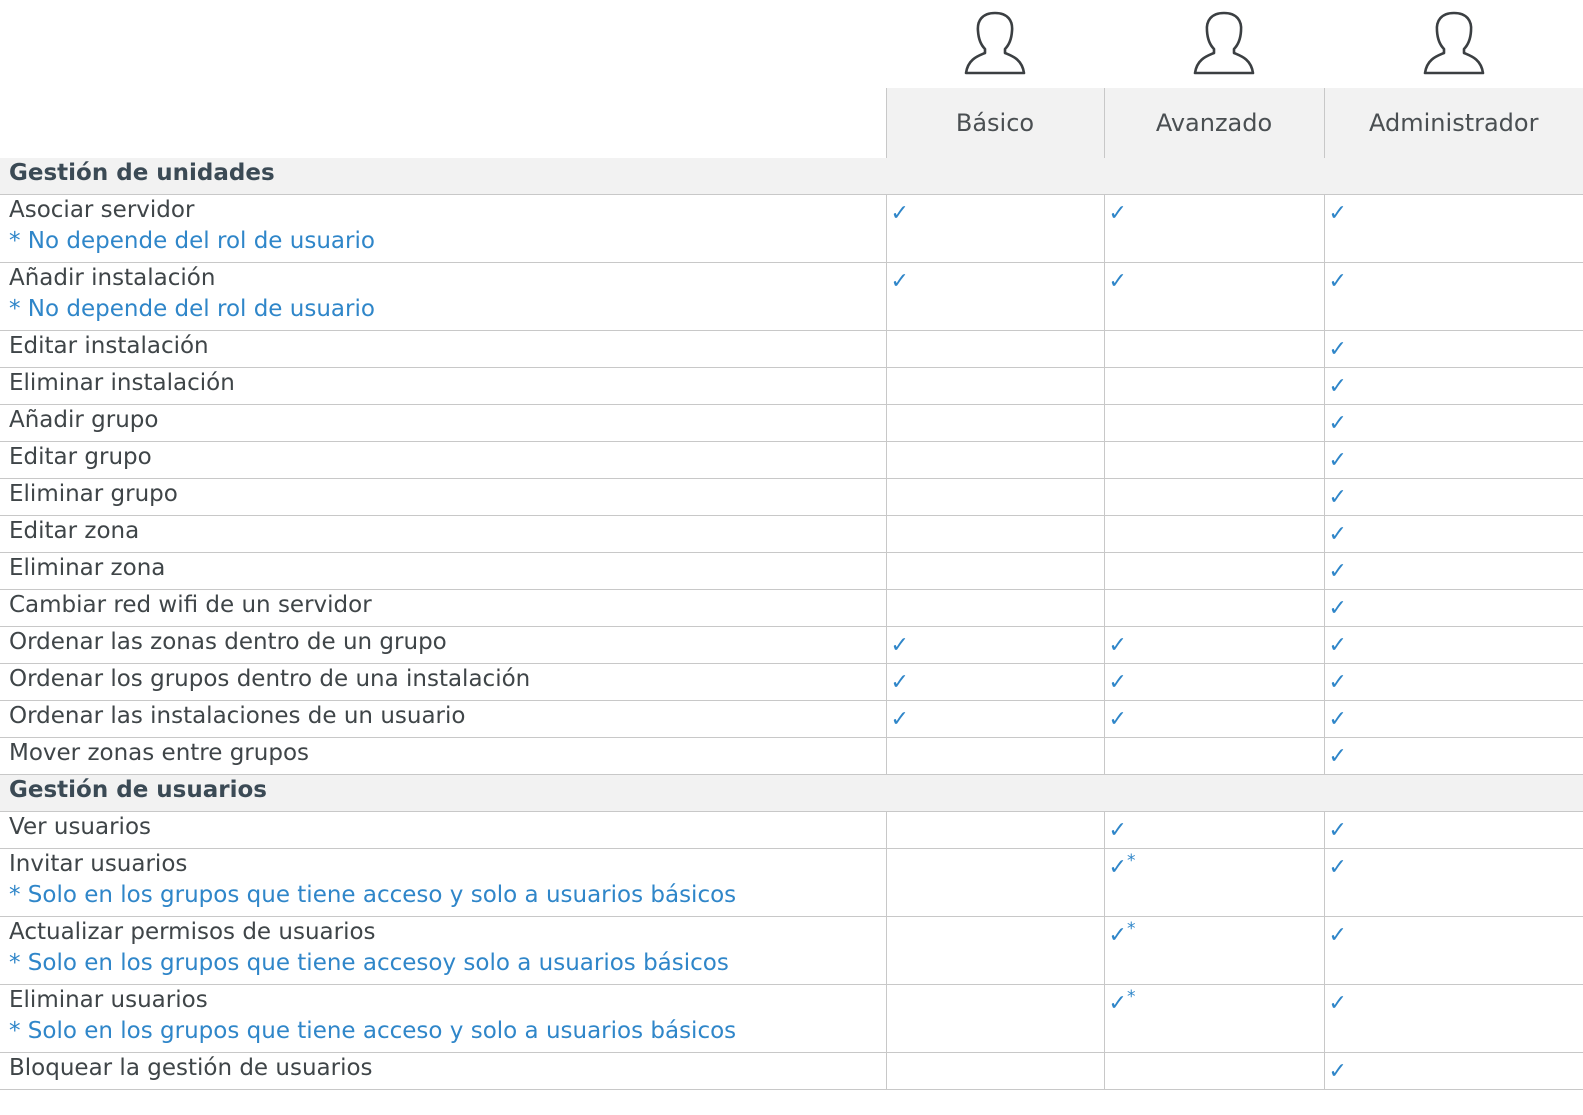 This screenshot has width=1583, height=1115. I want to click on table-row: Editar instalación ✓, so click(791, 349).